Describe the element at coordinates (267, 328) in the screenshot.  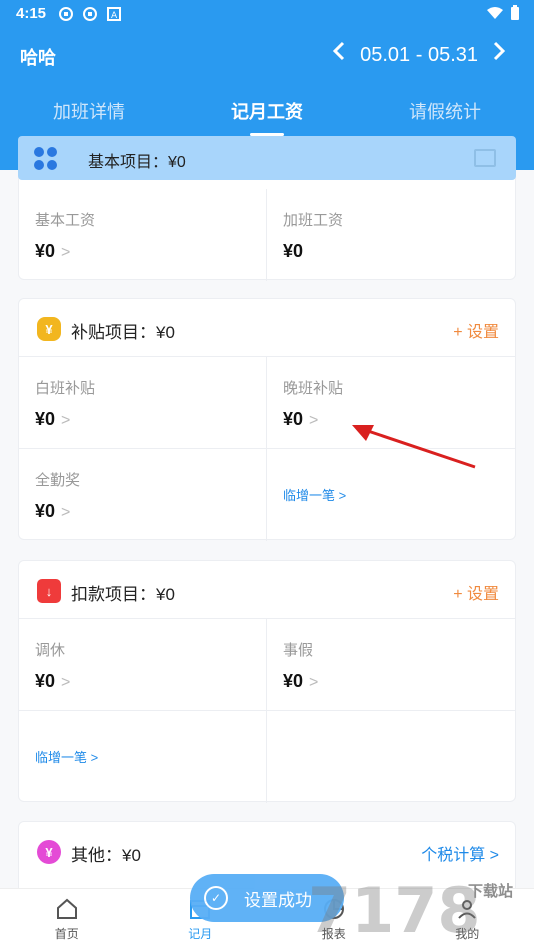
I see `subsidy-card-header: ¥ 补贴项目：¥0 + 设置` at that location.